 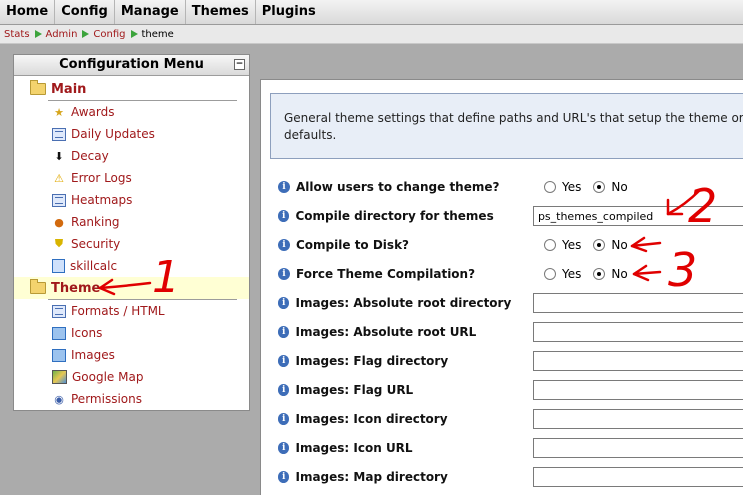 I want to click on setting-label: Compile directory for themes, so click(x=394, y=216).